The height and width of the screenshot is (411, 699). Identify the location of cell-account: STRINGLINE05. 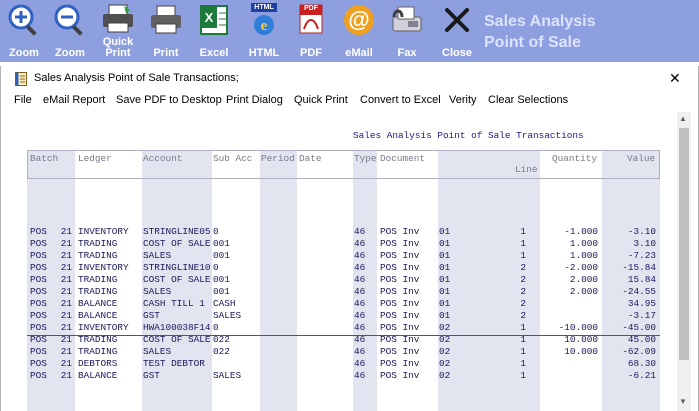
(177, 231).